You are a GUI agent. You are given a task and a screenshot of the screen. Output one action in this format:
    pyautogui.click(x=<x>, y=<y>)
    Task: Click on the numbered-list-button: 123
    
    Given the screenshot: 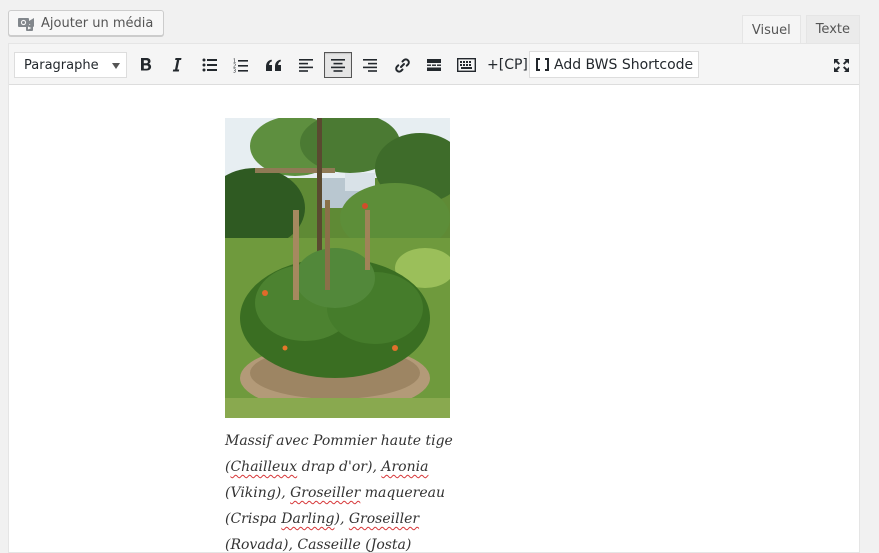 What is the action you would take?
    pyautogui.click(x=241, y=65)
    